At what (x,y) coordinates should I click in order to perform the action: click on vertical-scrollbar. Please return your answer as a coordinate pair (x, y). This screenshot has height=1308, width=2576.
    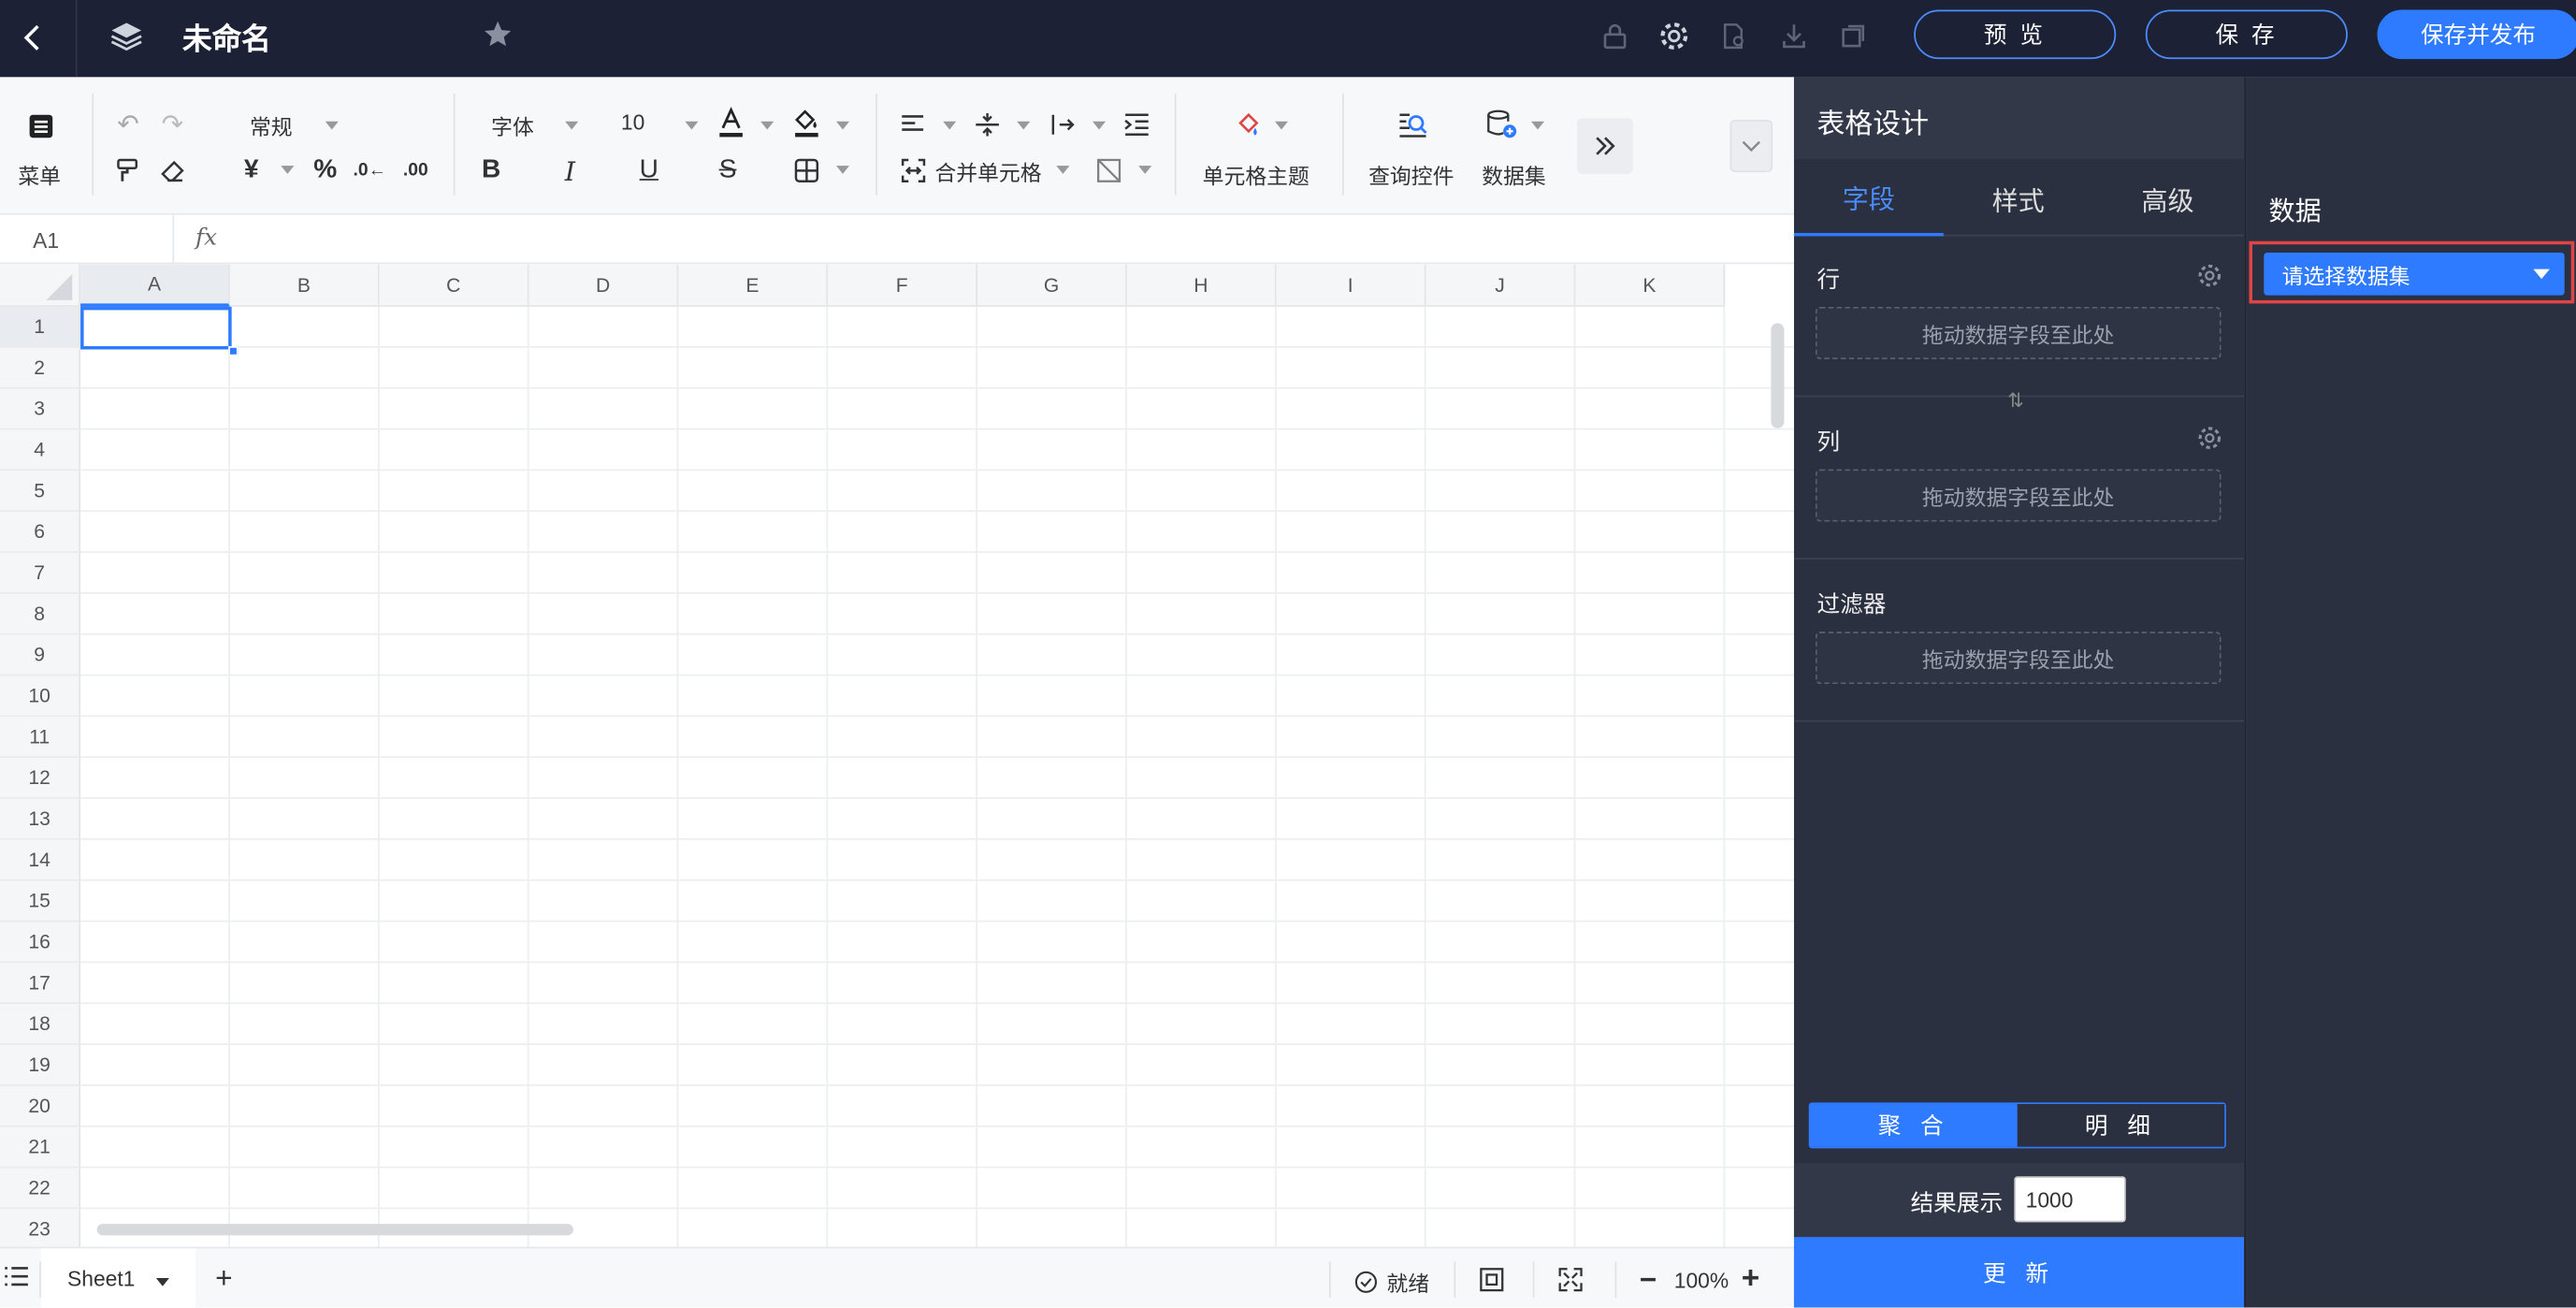
    Looking at the image, I should click on (1778, 376).